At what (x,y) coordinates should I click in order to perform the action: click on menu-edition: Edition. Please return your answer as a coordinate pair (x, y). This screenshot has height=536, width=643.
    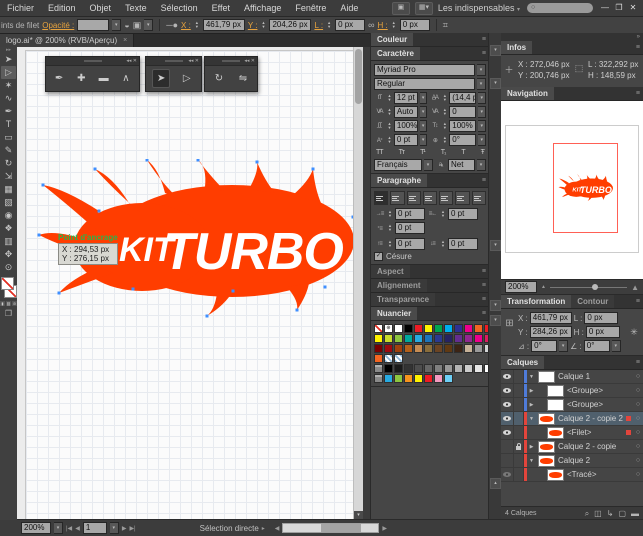
    Looking at the image, I should click on (62, 8).